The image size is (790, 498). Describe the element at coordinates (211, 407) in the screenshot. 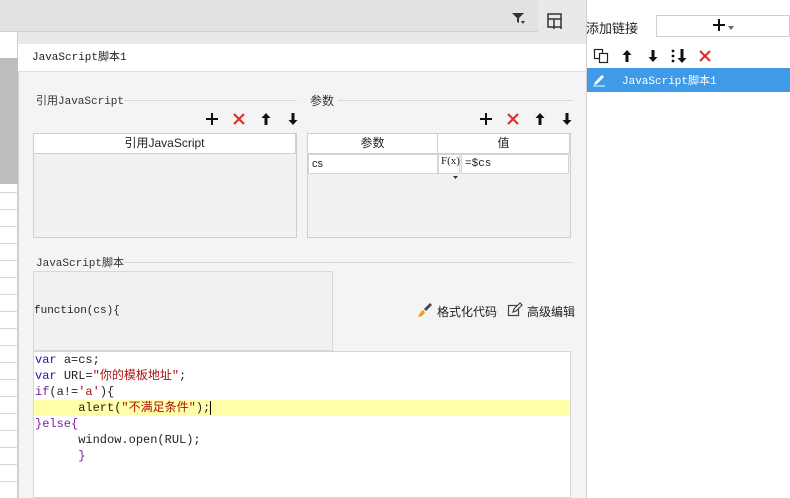

I see `text-caret` at that location.